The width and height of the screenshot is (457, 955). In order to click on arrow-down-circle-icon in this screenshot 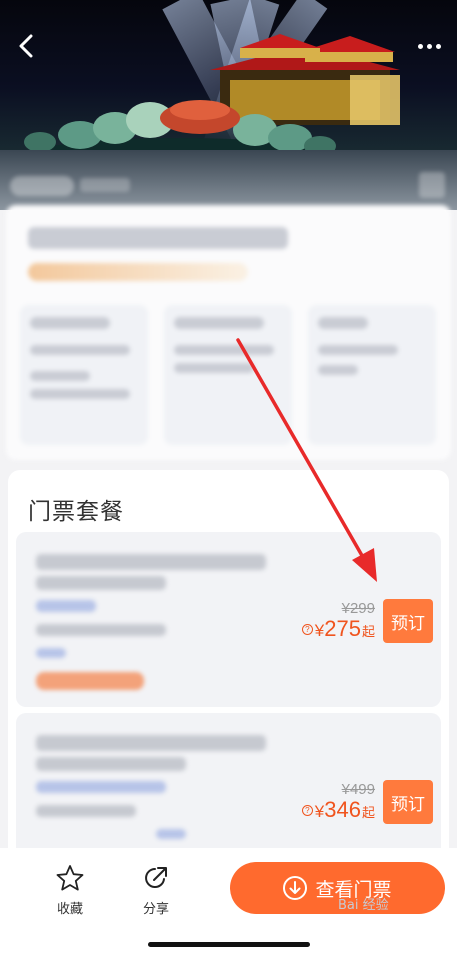, I will do `click(295, 888)`.